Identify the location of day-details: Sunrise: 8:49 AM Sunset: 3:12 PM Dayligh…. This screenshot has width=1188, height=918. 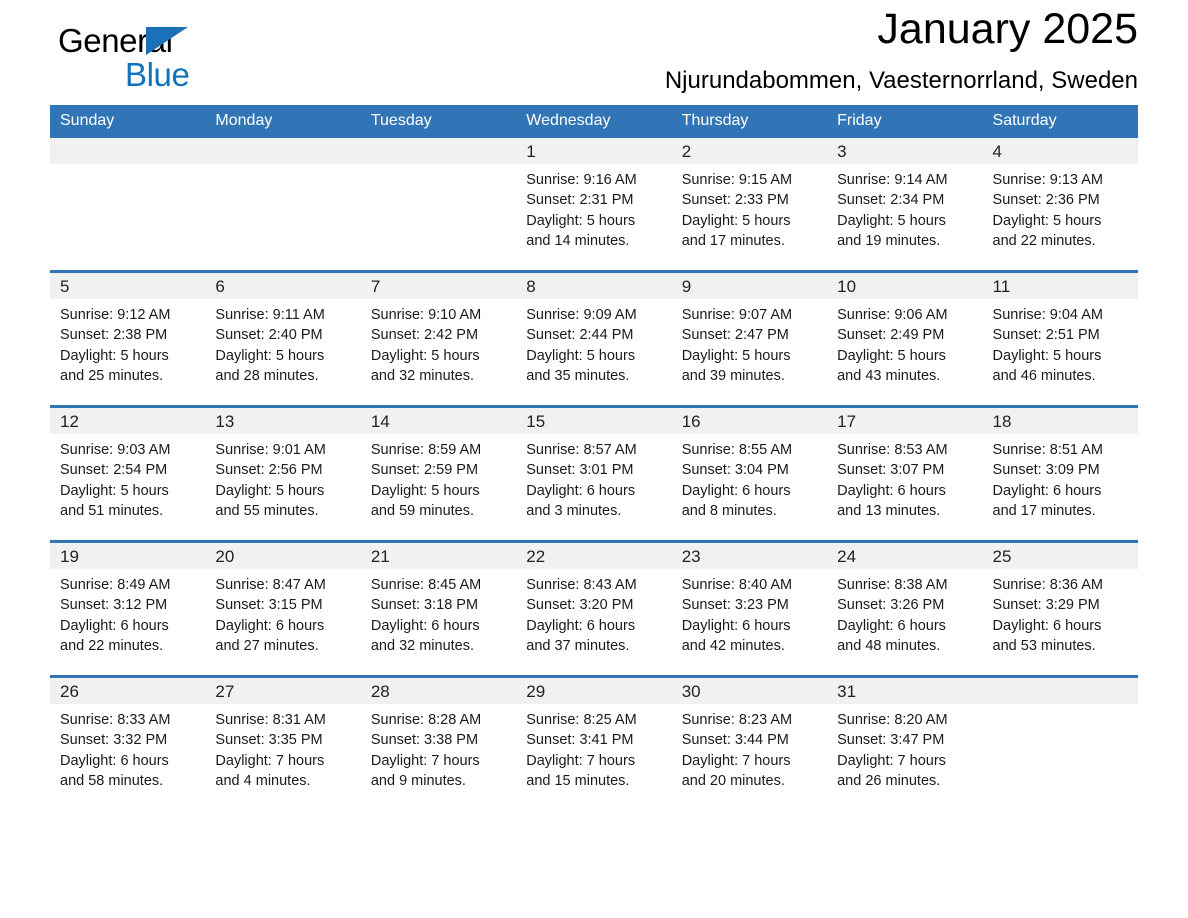
(127, 613).